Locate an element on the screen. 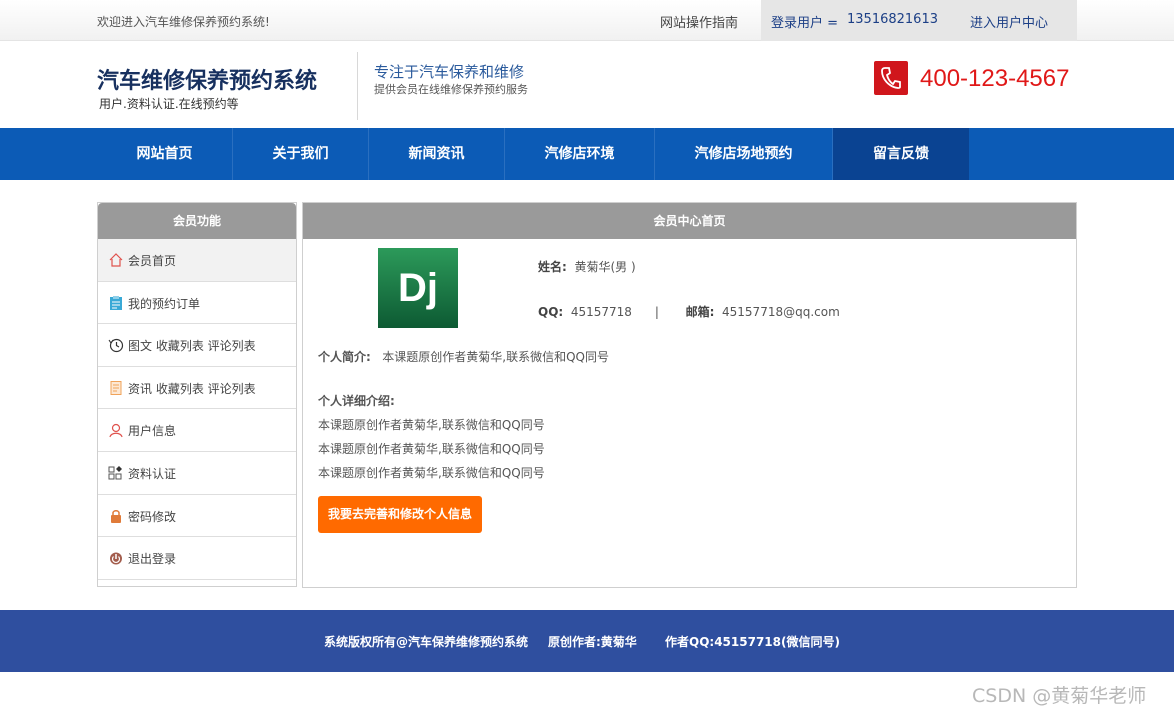  user-icon is located at coordinates (116, 430).